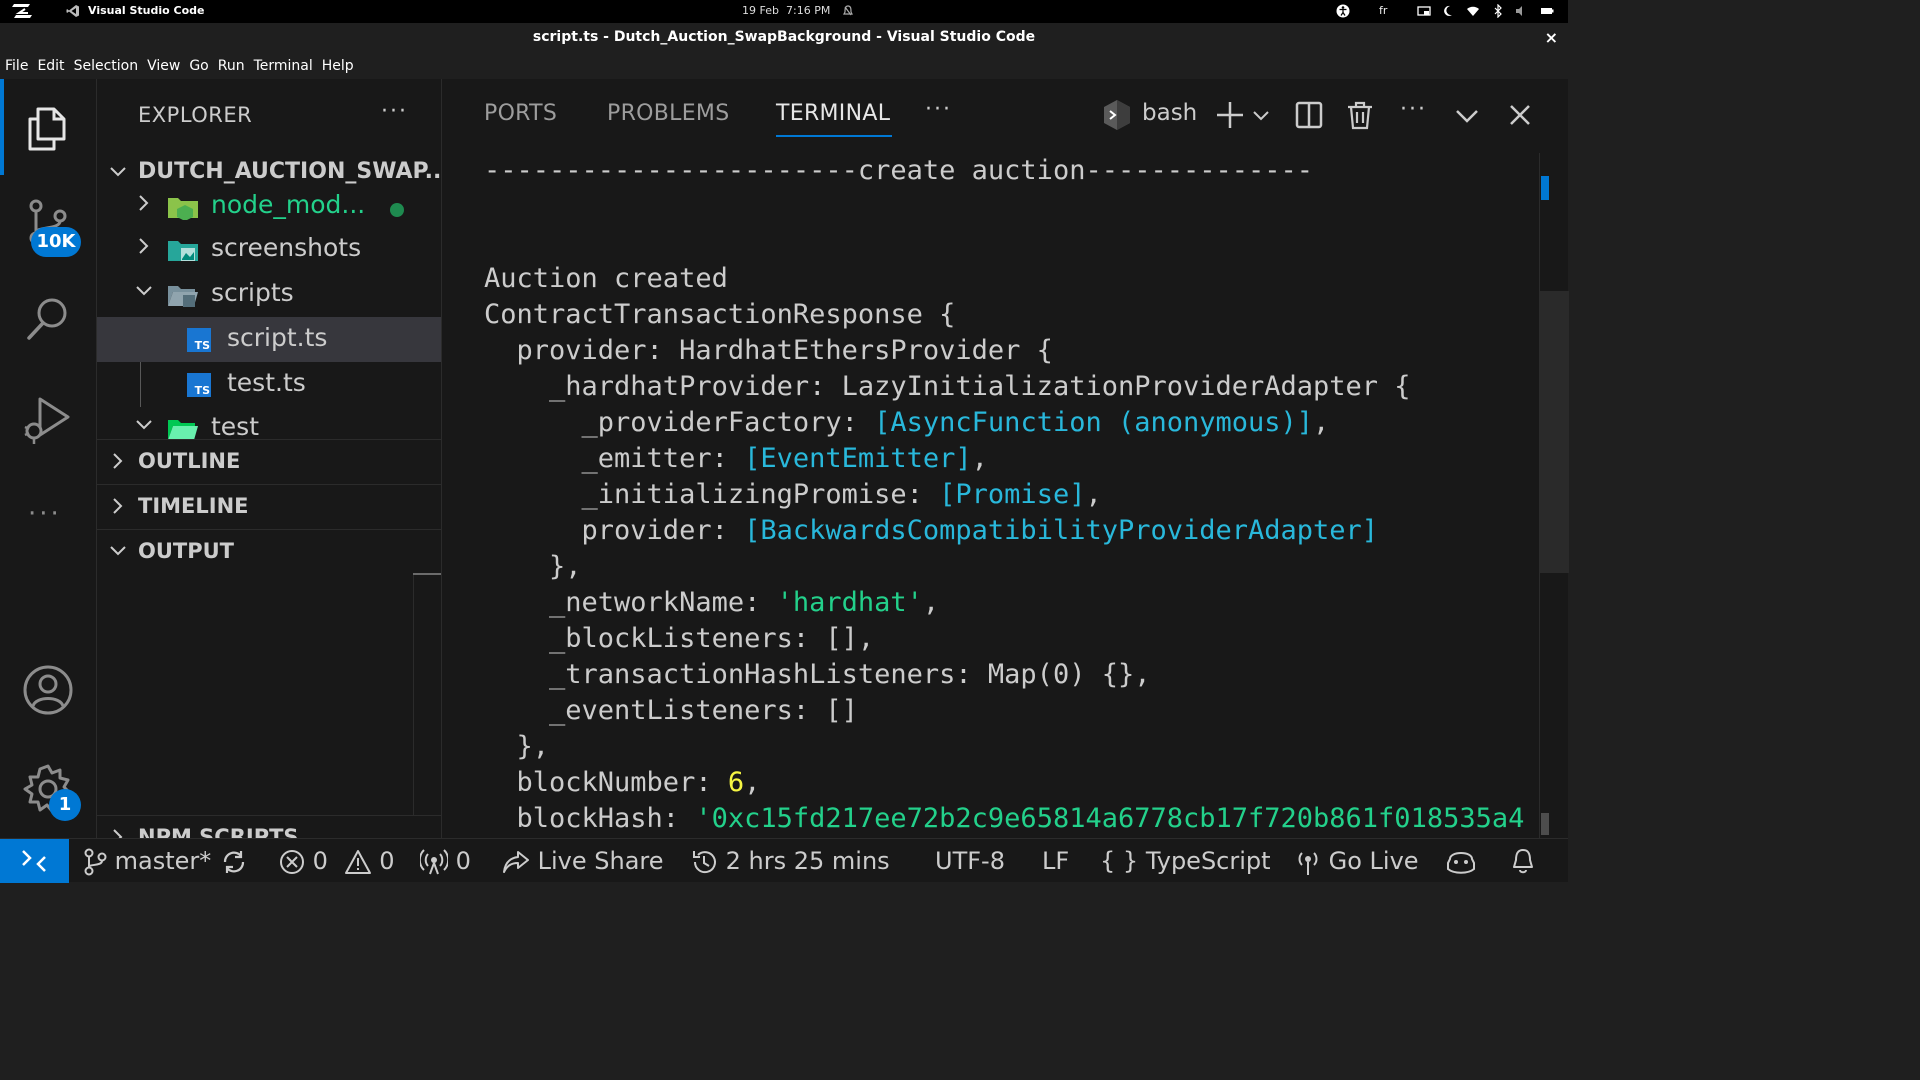 This screenshot has width=1920, height=1080. I want to click on wifi-icon, so click(1473, 11).